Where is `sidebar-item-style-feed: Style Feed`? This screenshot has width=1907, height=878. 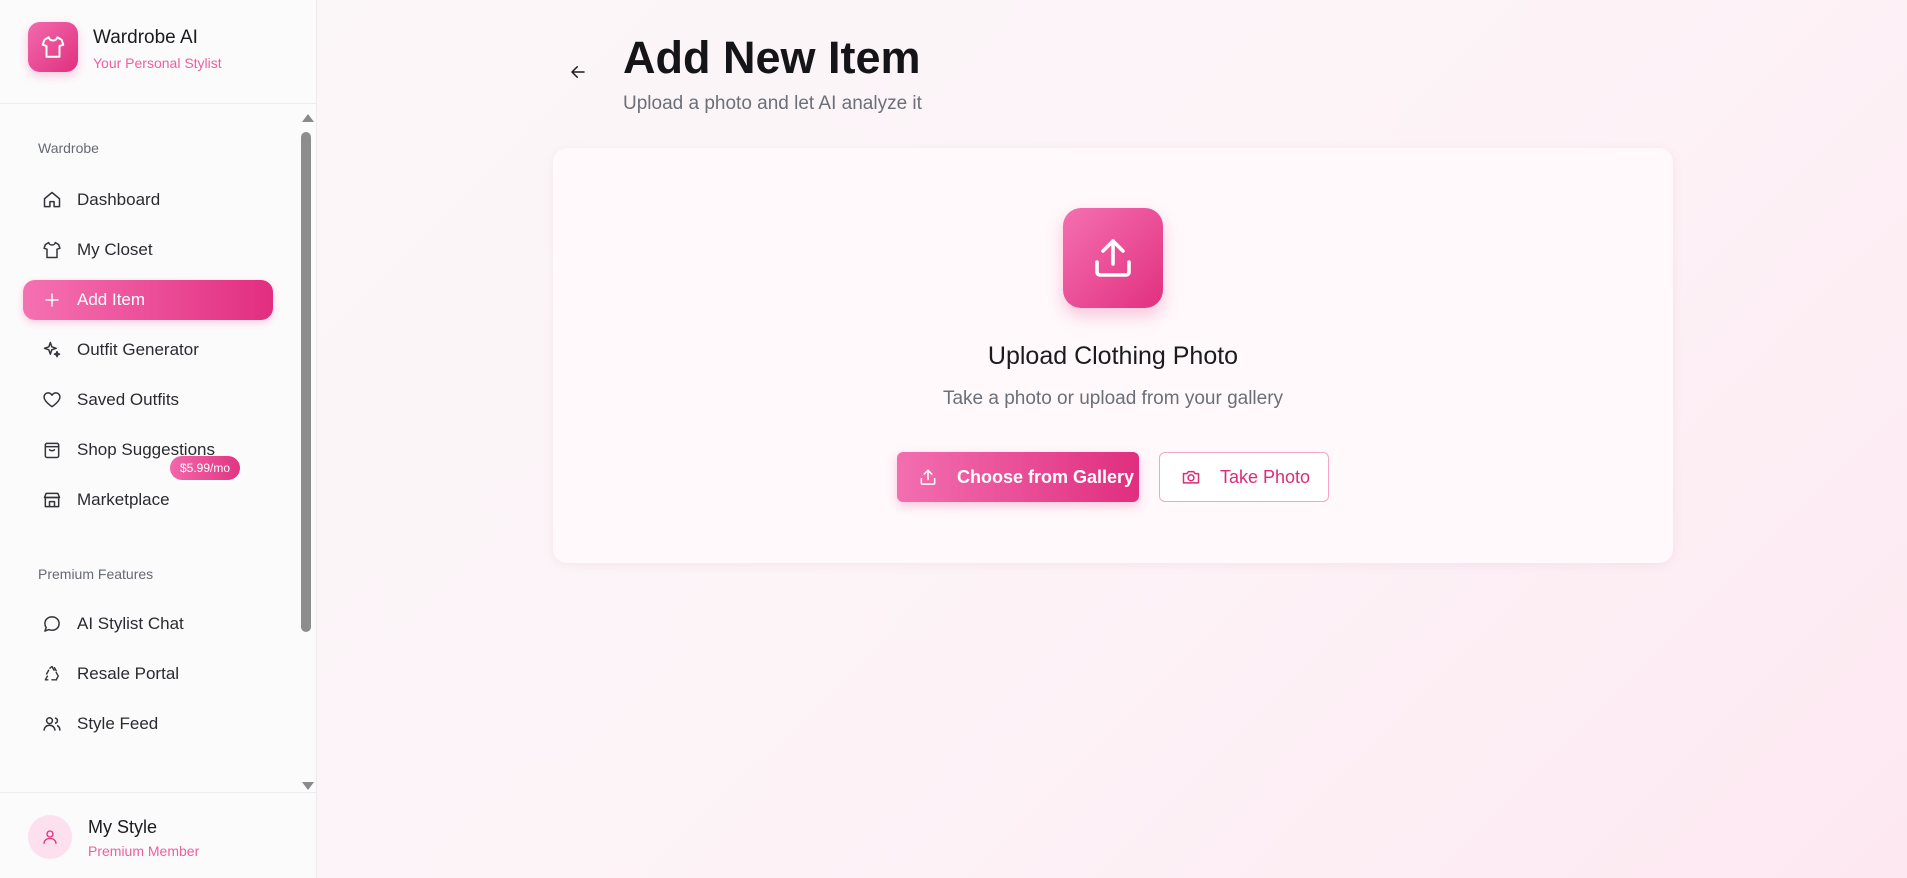
sidebar-item-style-feed: Style Feed is located at coordinates (148, 724).